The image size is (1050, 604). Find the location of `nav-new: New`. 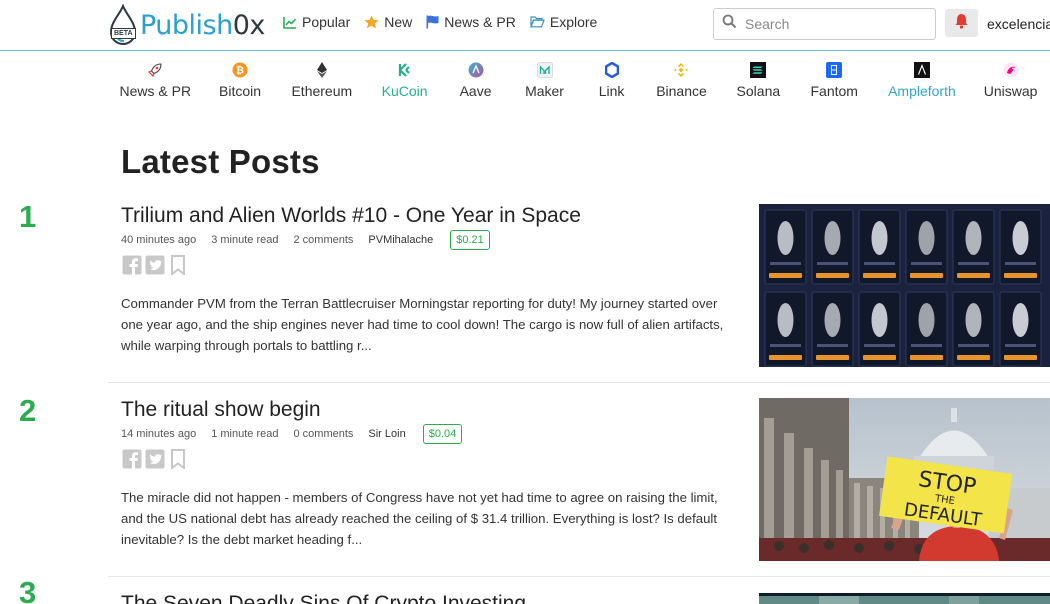

nav-new: New is located at coordinates (388, 22).